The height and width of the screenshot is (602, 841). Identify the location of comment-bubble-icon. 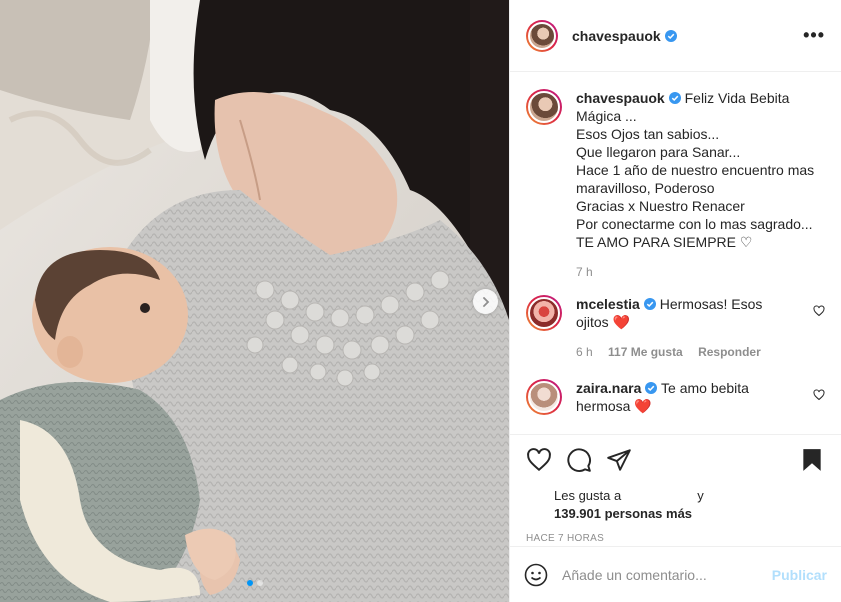
(579, 460).